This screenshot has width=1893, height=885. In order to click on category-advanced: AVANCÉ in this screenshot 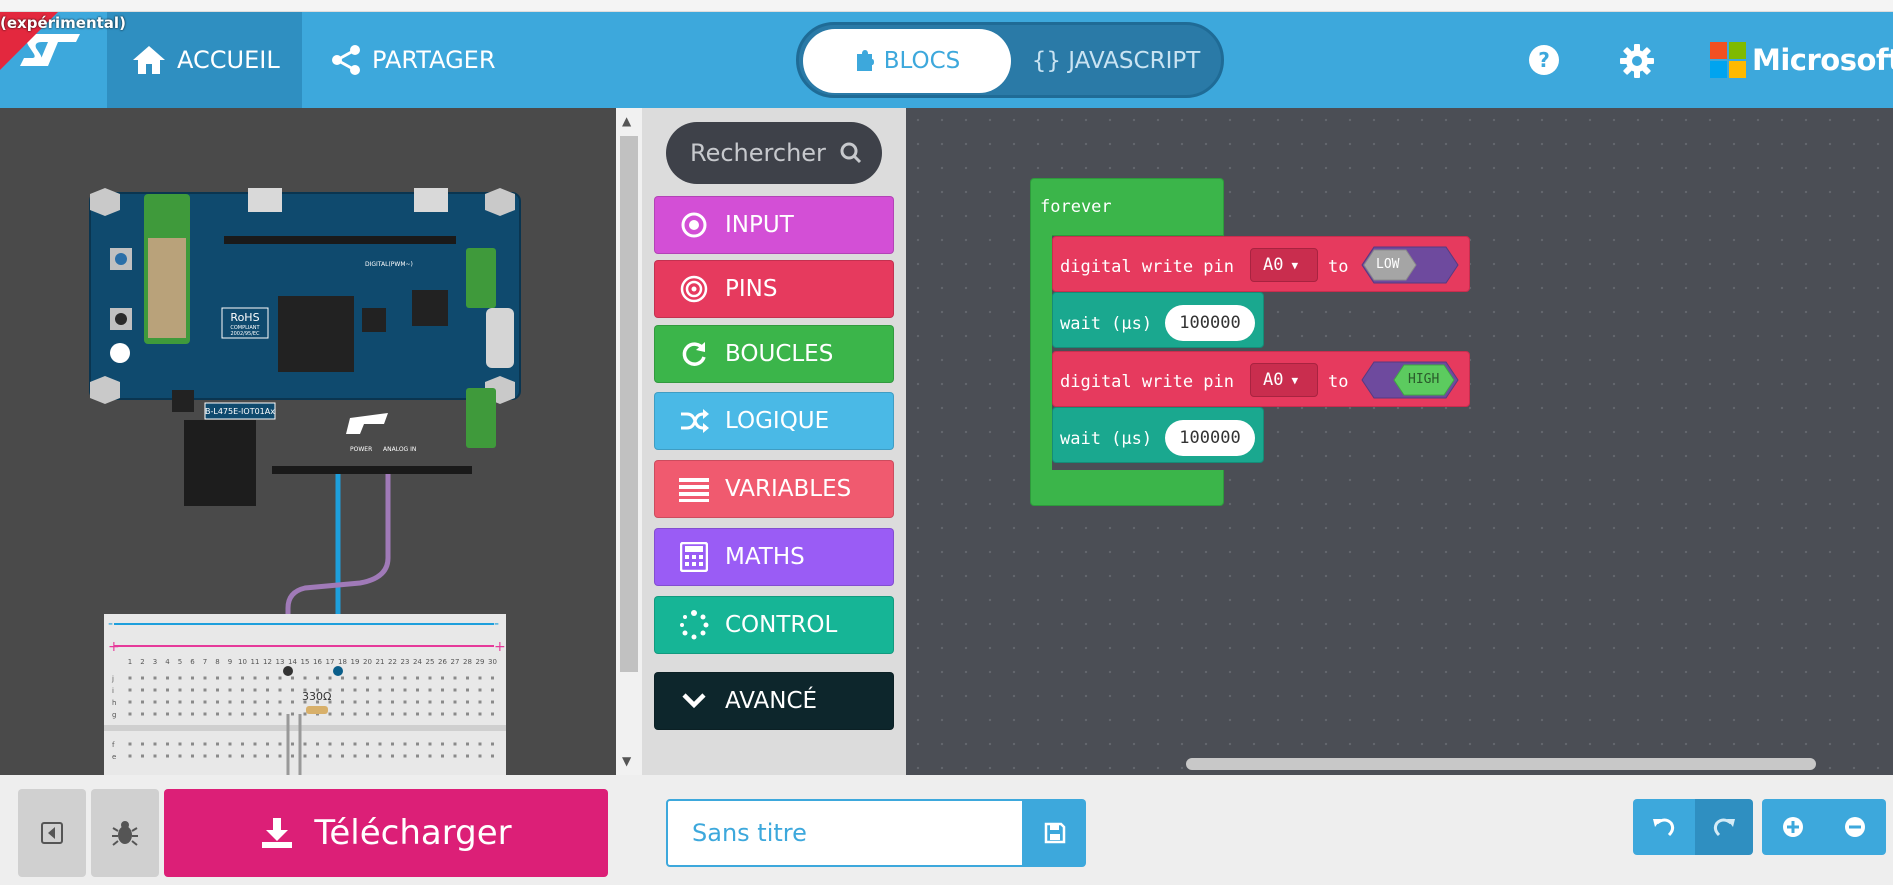, I will do `click(774, 701)`.